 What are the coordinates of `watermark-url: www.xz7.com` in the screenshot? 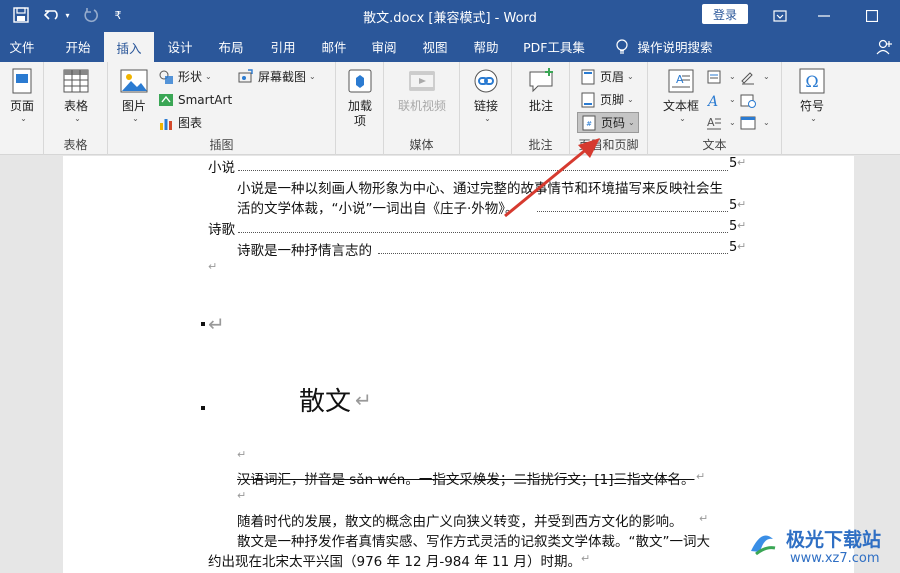 It's located at (835, 558).